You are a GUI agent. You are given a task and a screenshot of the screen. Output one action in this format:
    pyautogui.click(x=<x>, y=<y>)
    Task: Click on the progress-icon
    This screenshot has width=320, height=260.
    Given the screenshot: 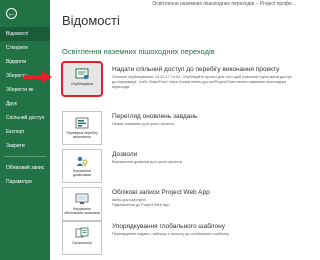 What is the action you would take?
    pyautogui.click(x=82, y=123)
    